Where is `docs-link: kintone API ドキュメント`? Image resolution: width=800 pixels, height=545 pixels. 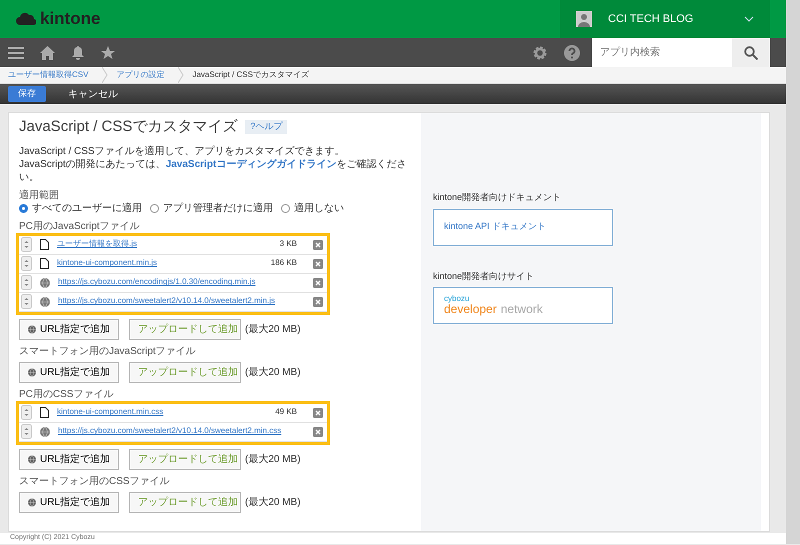
docs-link: kintone API ドキュメント is located at coordinates (523, 227).